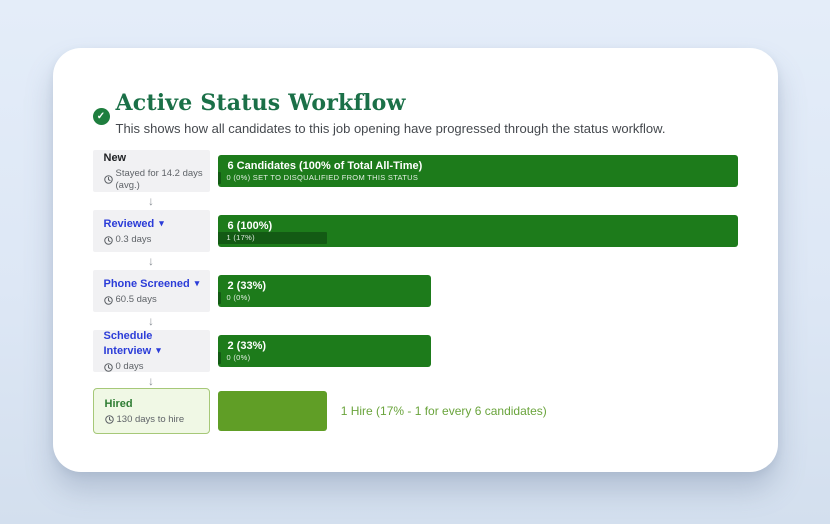  I want to click on status-duration-text: 0 days, so click(129, 366).